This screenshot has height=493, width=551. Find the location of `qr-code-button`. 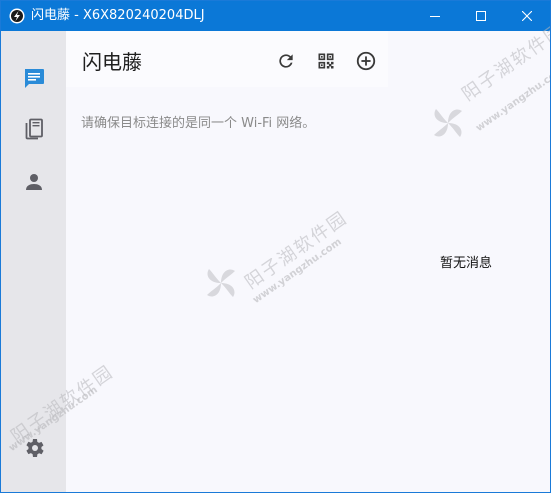

qr-code-button is located at coordinates (326, 61).